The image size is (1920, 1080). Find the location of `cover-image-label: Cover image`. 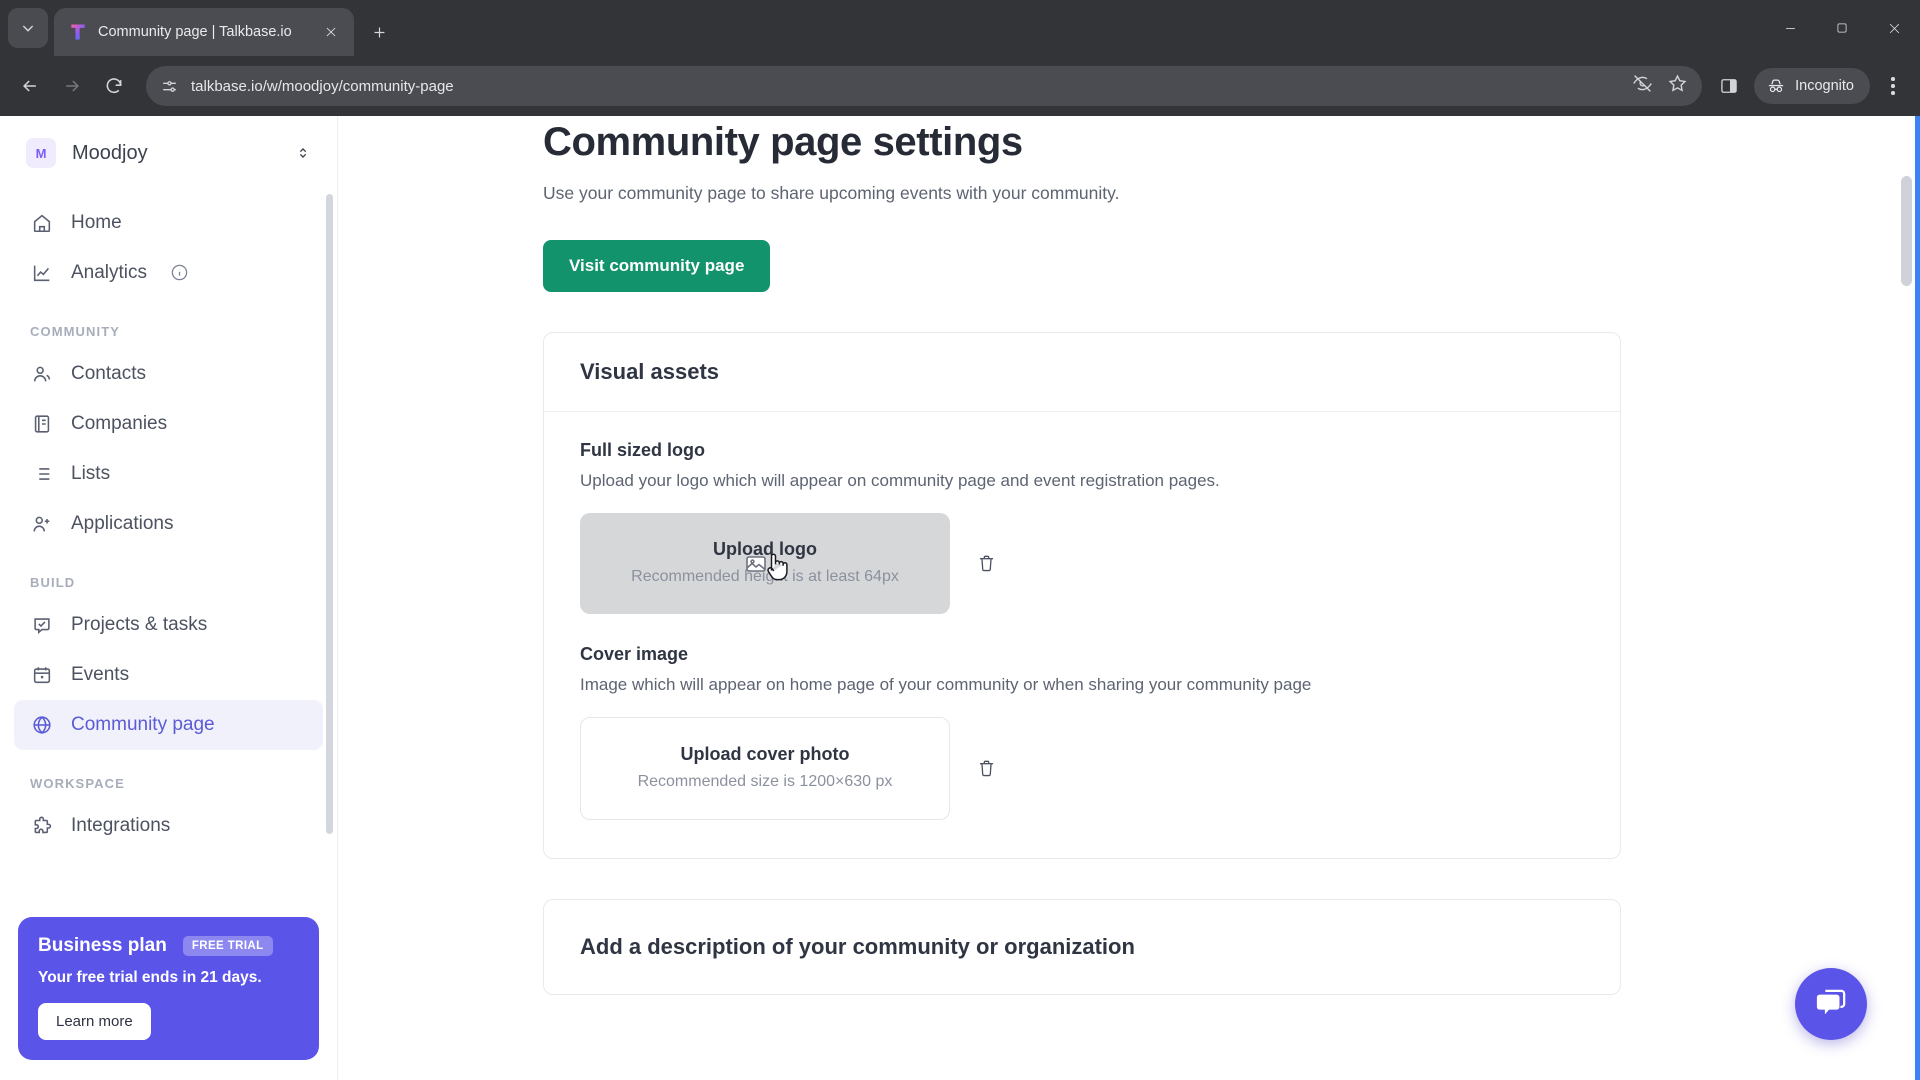

cover-image-label: Cover image is located at coordinates (634, 654).